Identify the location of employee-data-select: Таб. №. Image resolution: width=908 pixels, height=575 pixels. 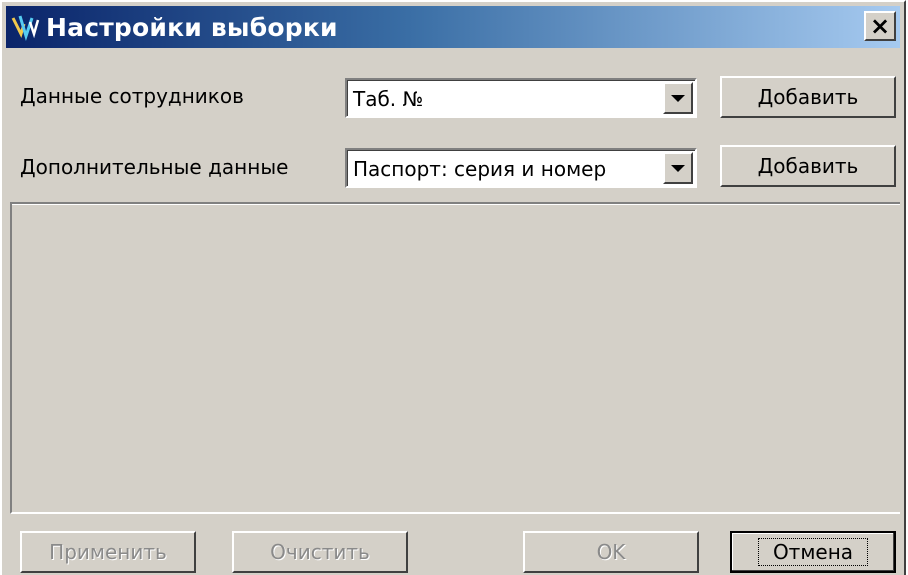
(521, 98).